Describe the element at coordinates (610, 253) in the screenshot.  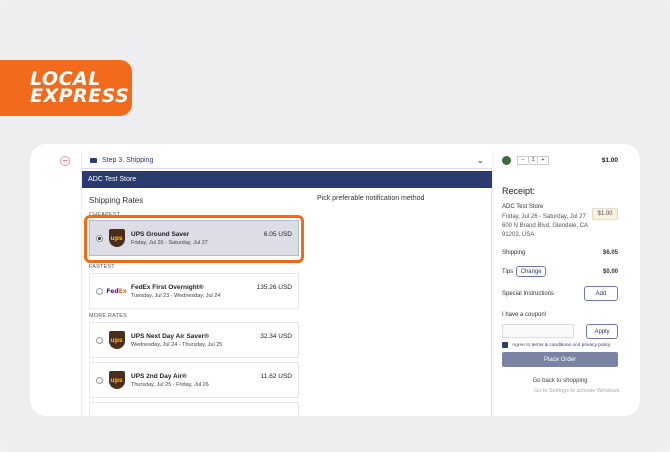
I see `shipping-value: $6.05` at that location.